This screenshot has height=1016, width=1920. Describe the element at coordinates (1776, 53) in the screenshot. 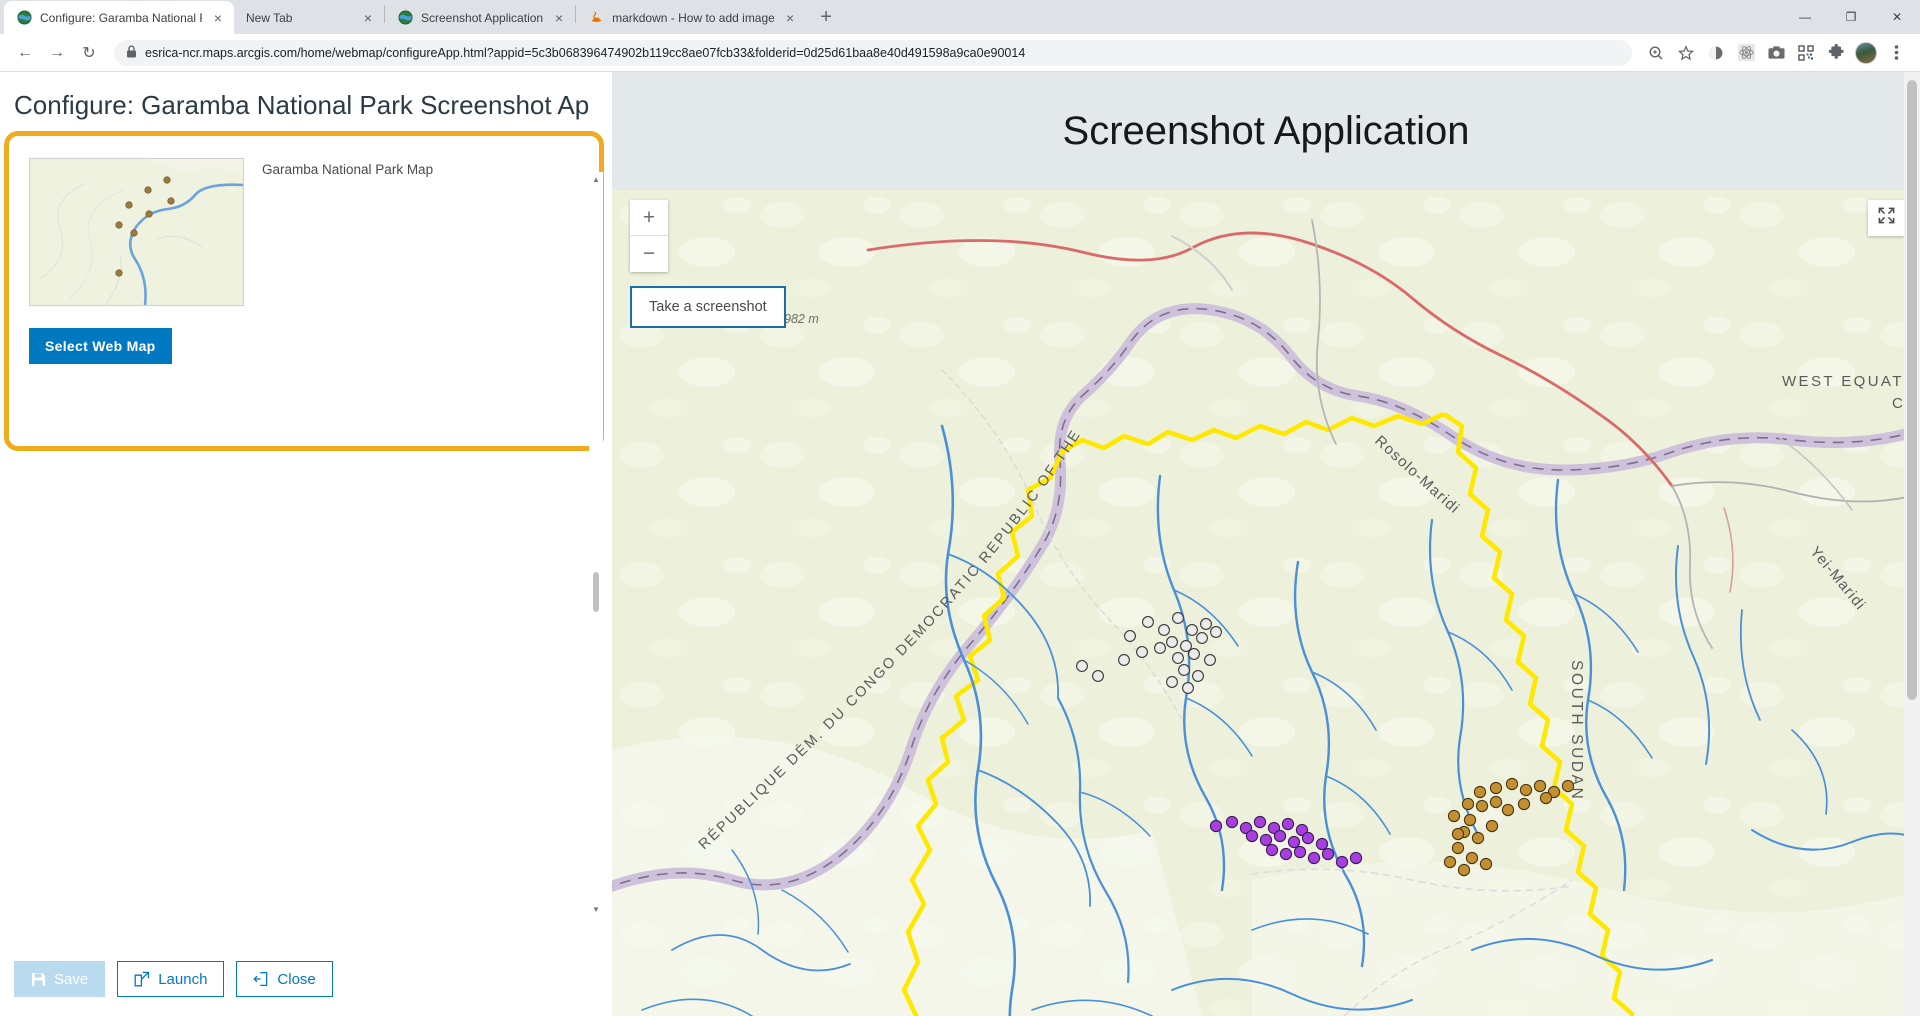

I see `camera-icon` at that location.